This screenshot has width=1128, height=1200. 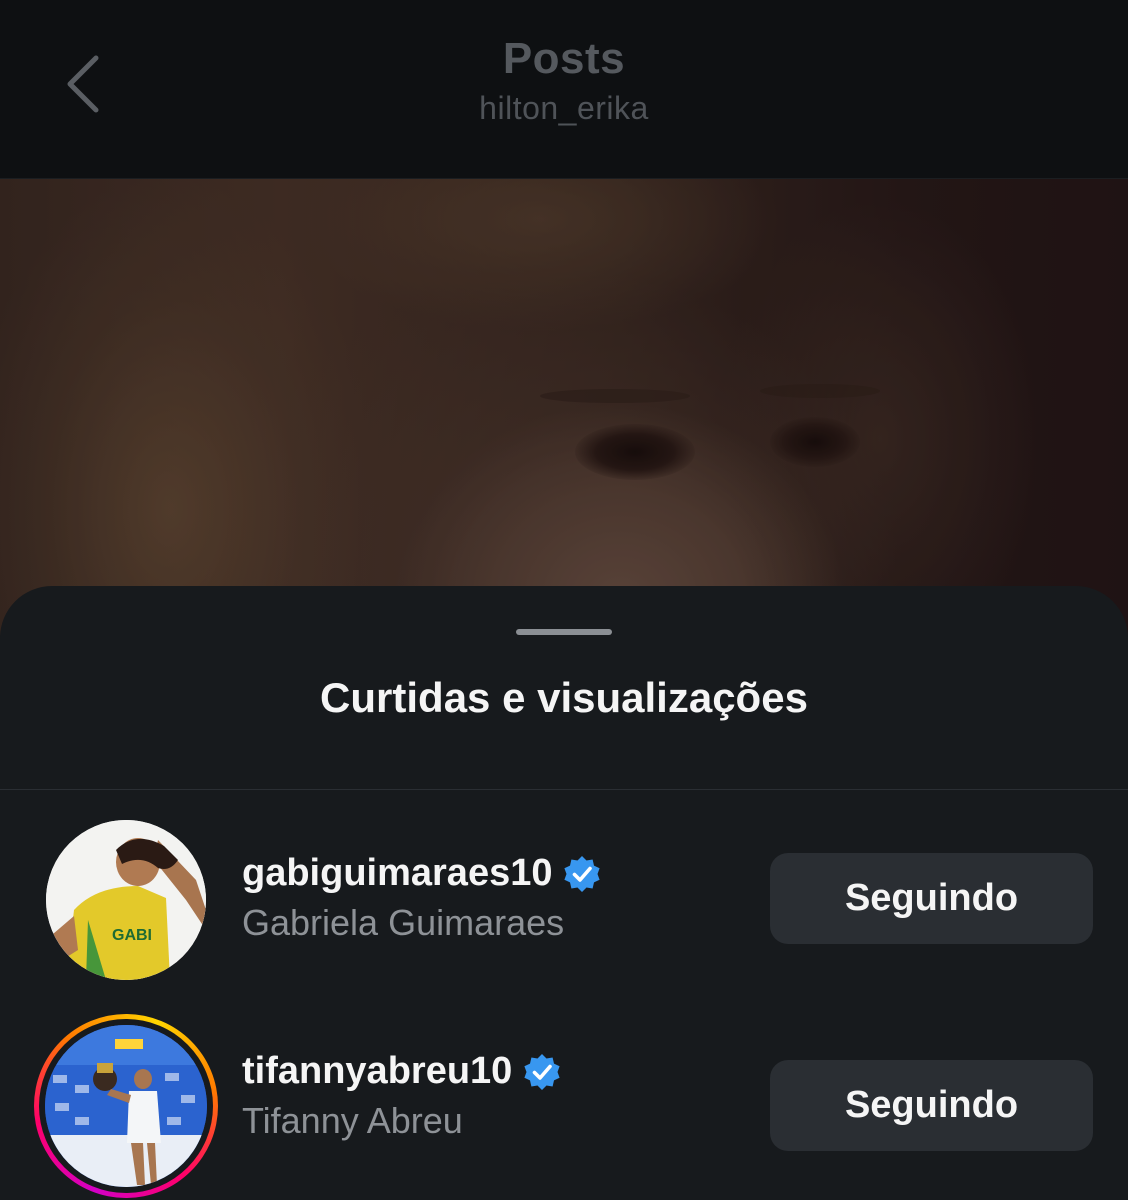 I want to click on top-navigation-bar: Posts hilton_erika, so click(x=564, y=89).